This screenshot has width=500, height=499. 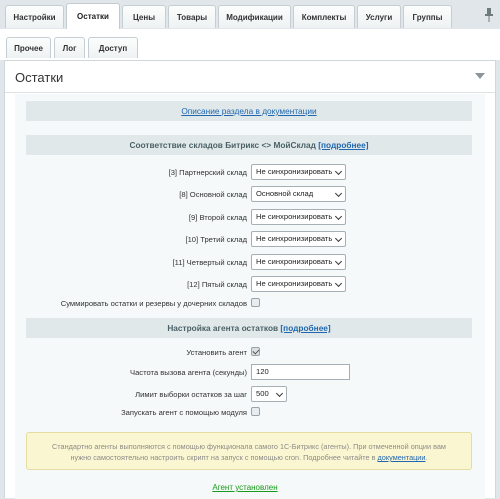 What do you see at coordinates (209, 262) in the screenshot?
I see `warehouse-label: [11] Четвертый склад` at bounding box center [209, 262].